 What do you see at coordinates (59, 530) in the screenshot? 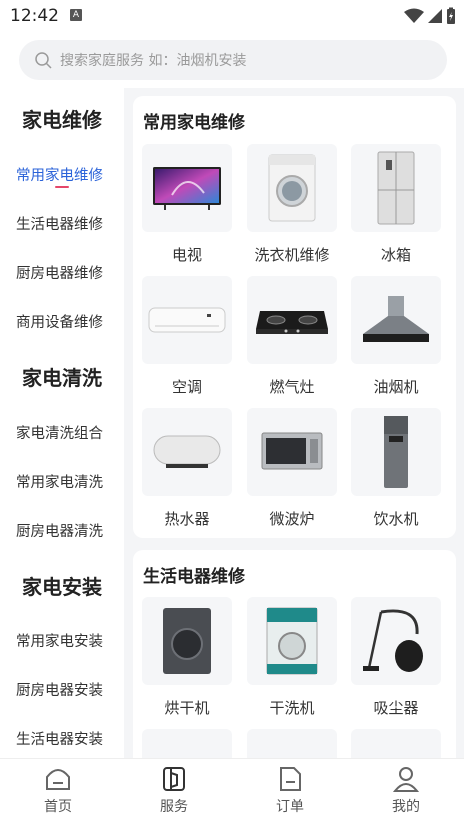
I see `sidebar-item-kitchen-clean: 厨房电器清洗` at bounding box center [59, 530].